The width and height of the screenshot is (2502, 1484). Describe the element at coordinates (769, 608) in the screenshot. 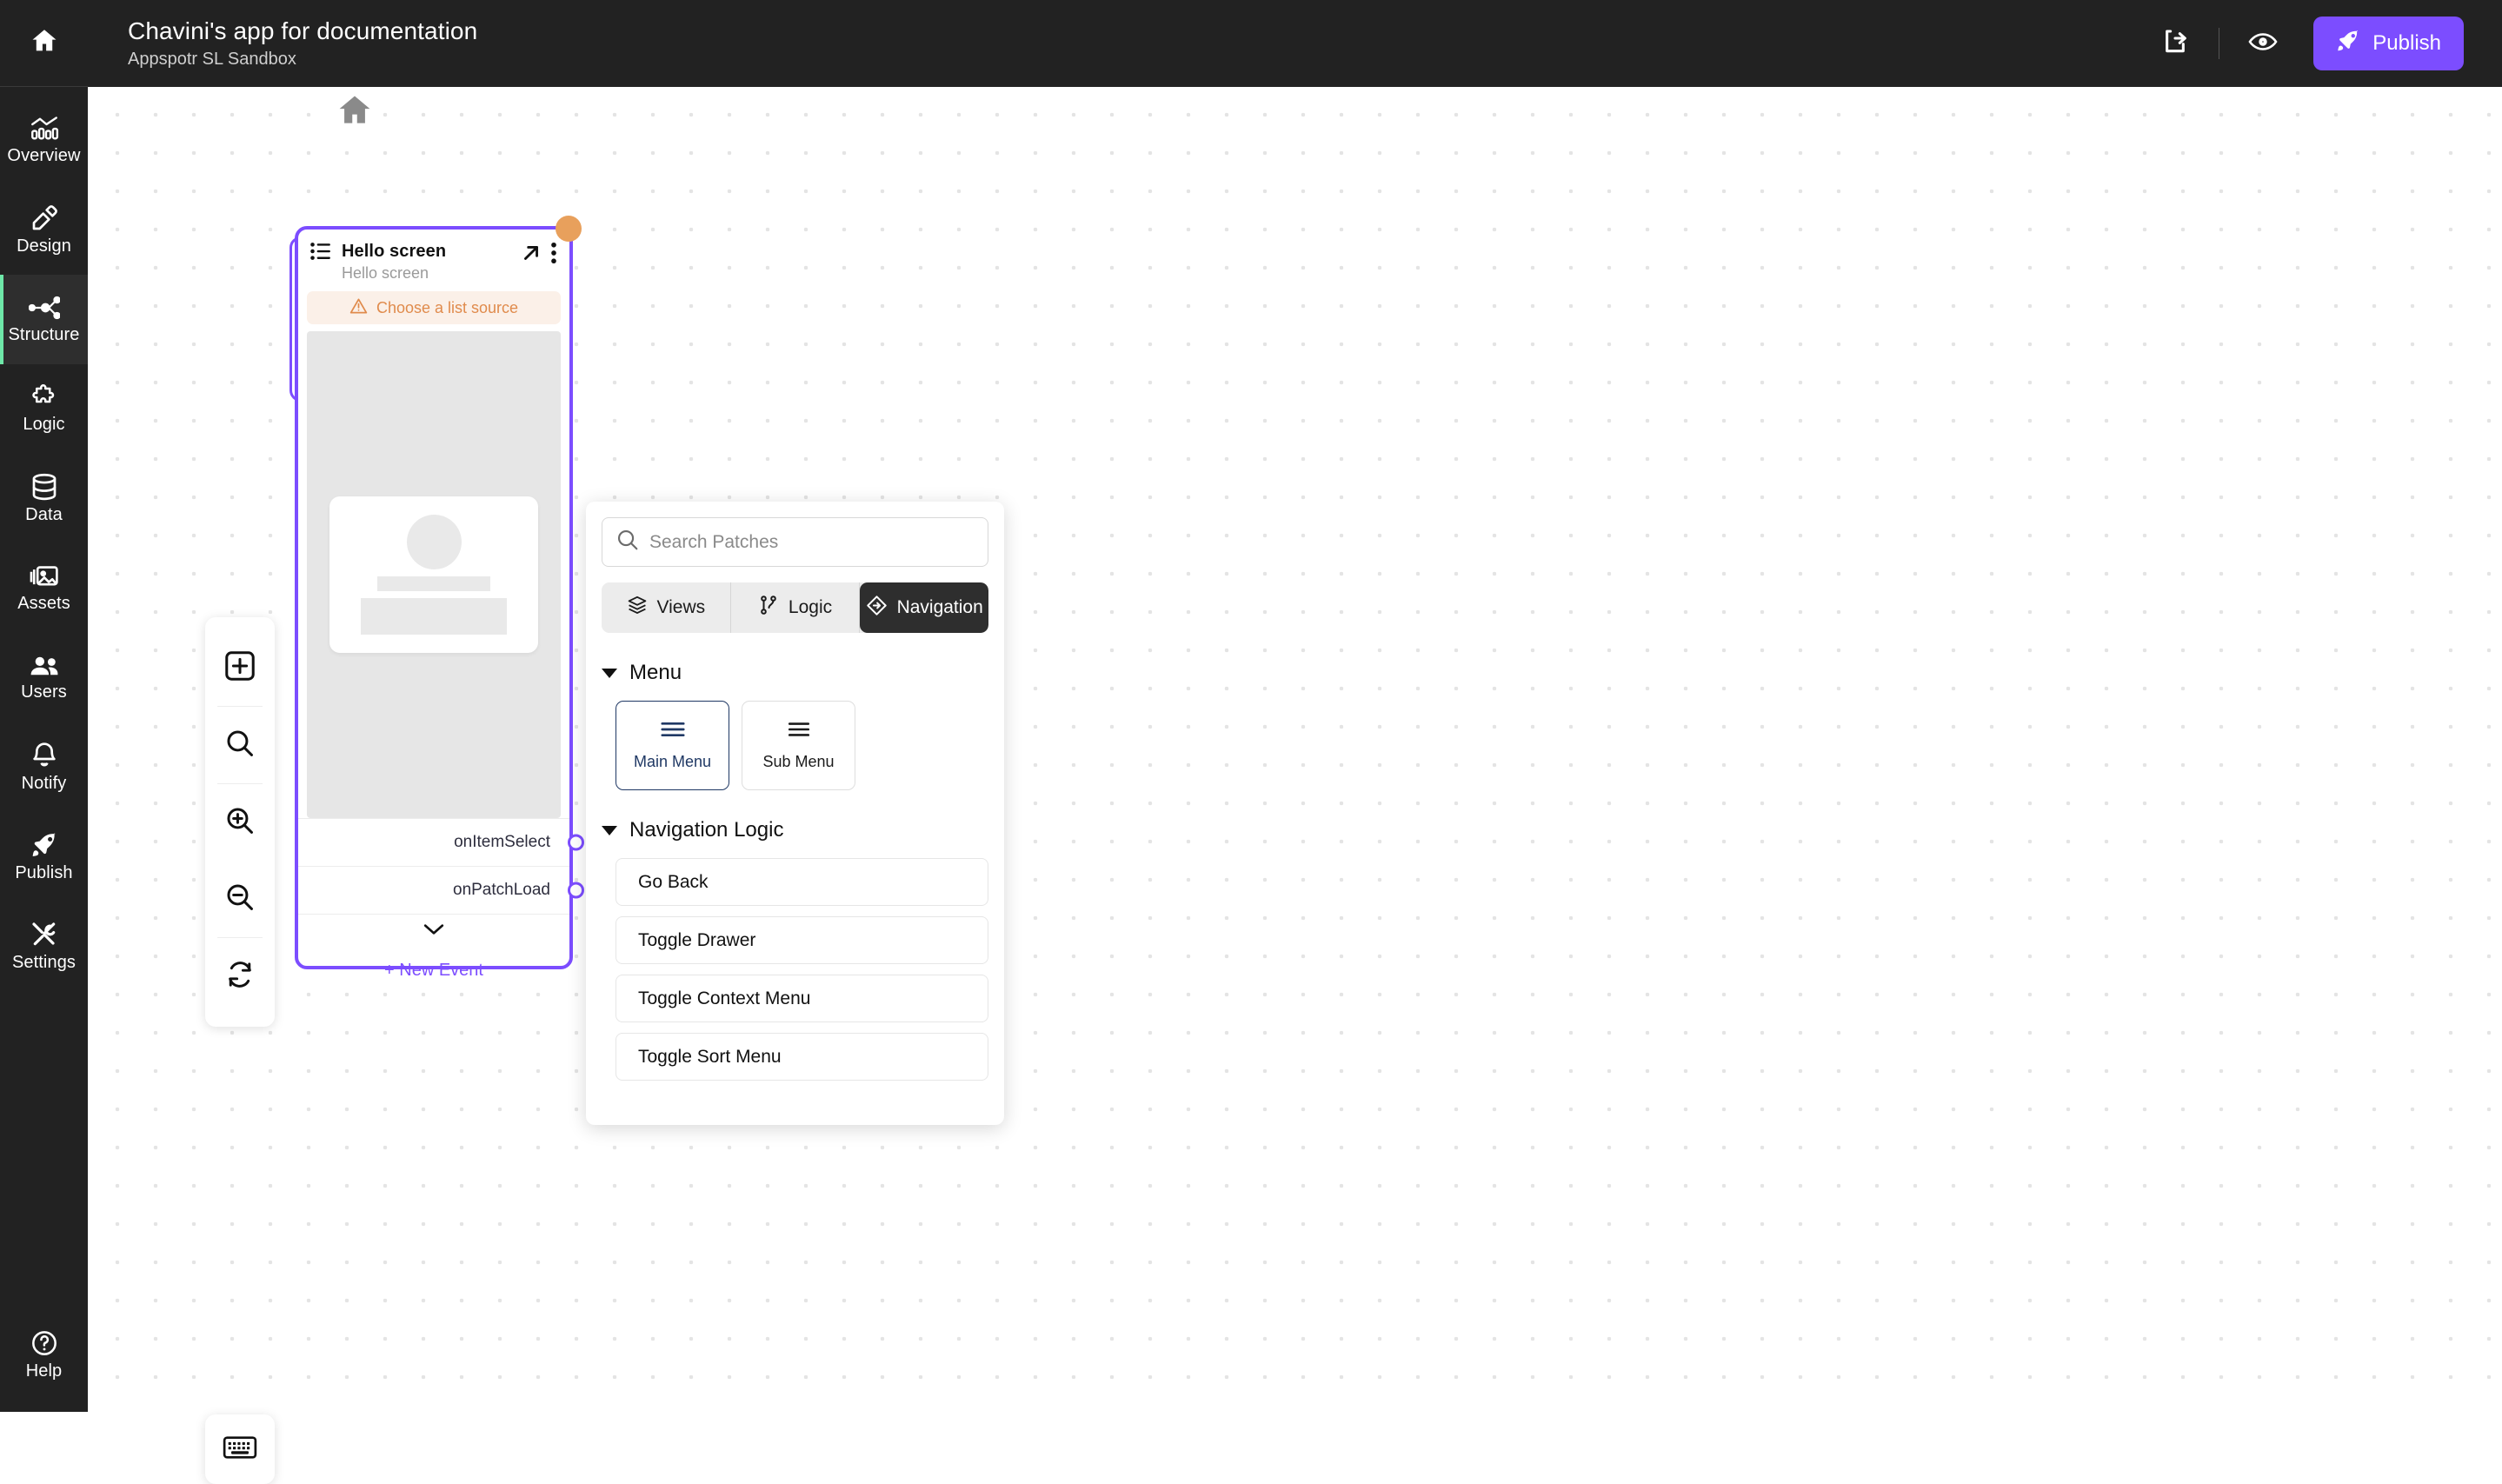

I see `git-branch-icon` at that location.